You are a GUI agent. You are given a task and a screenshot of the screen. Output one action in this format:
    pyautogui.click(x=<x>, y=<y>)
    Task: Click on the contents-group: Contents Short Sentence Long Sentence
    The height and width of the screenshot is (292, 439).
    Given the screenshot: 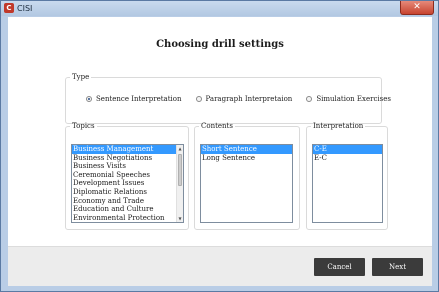 What is the action you would take?
    pyautogui.click(x=247, y=176)
    